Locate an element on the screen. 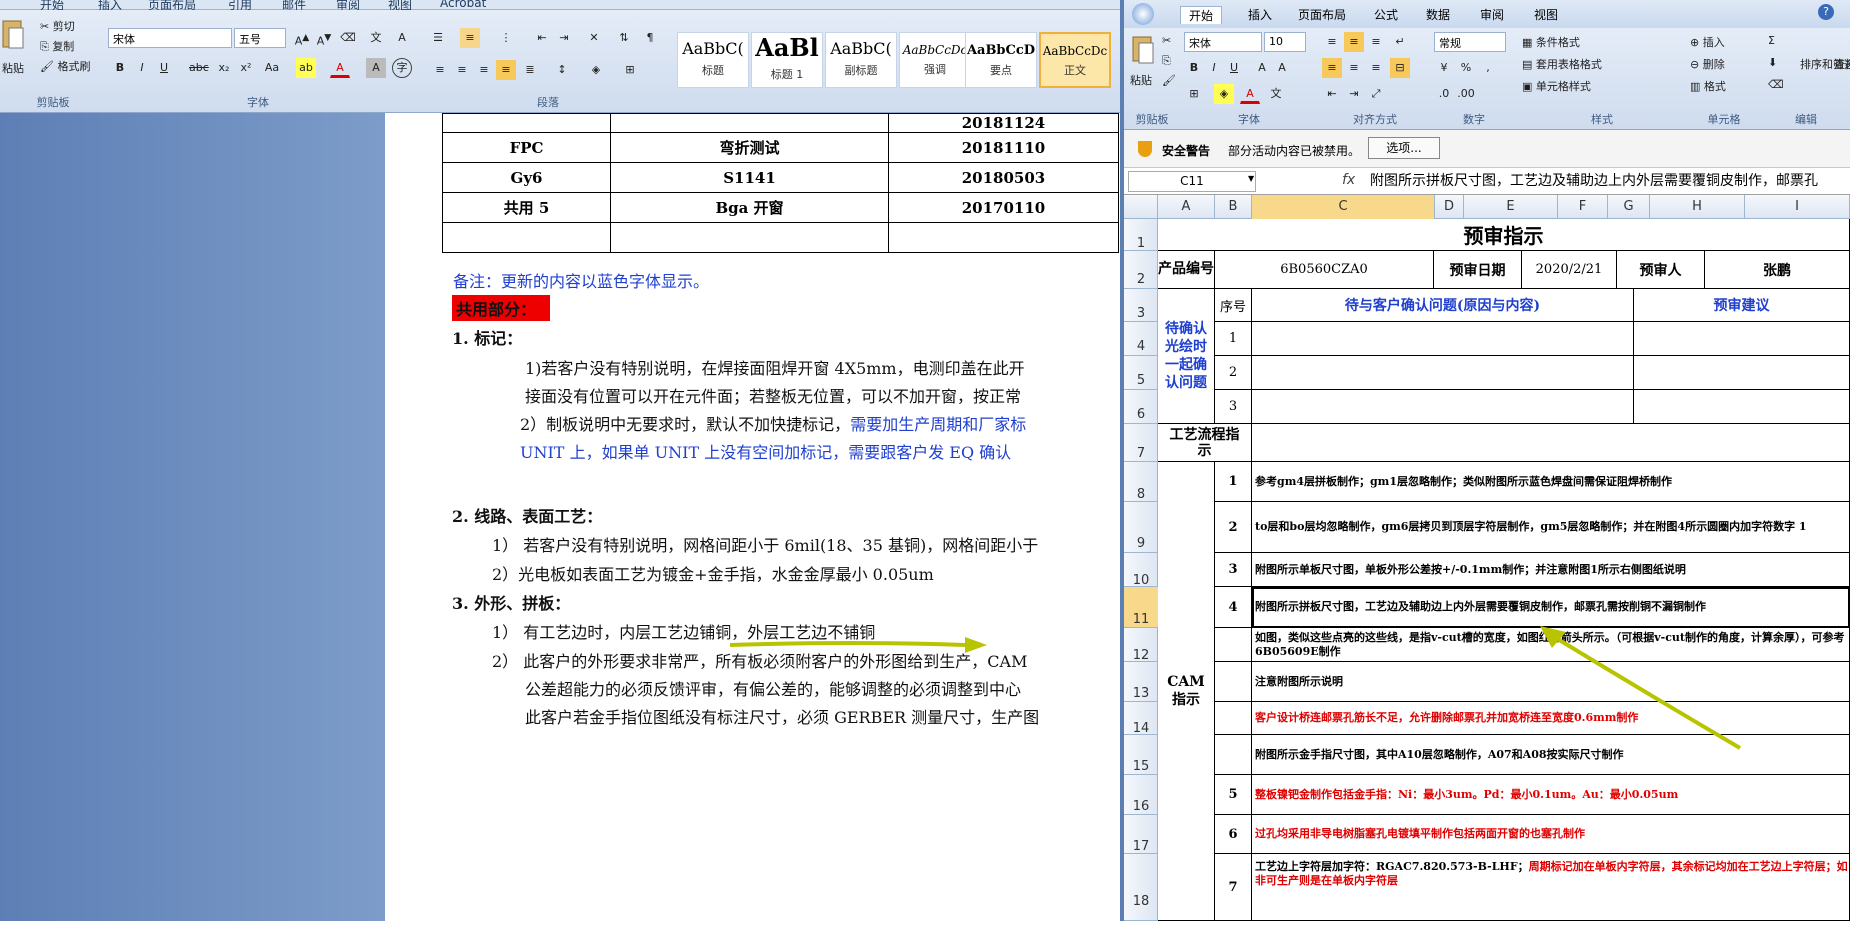  enclose-char-icon: 字 is located at coordinates (402, 68).